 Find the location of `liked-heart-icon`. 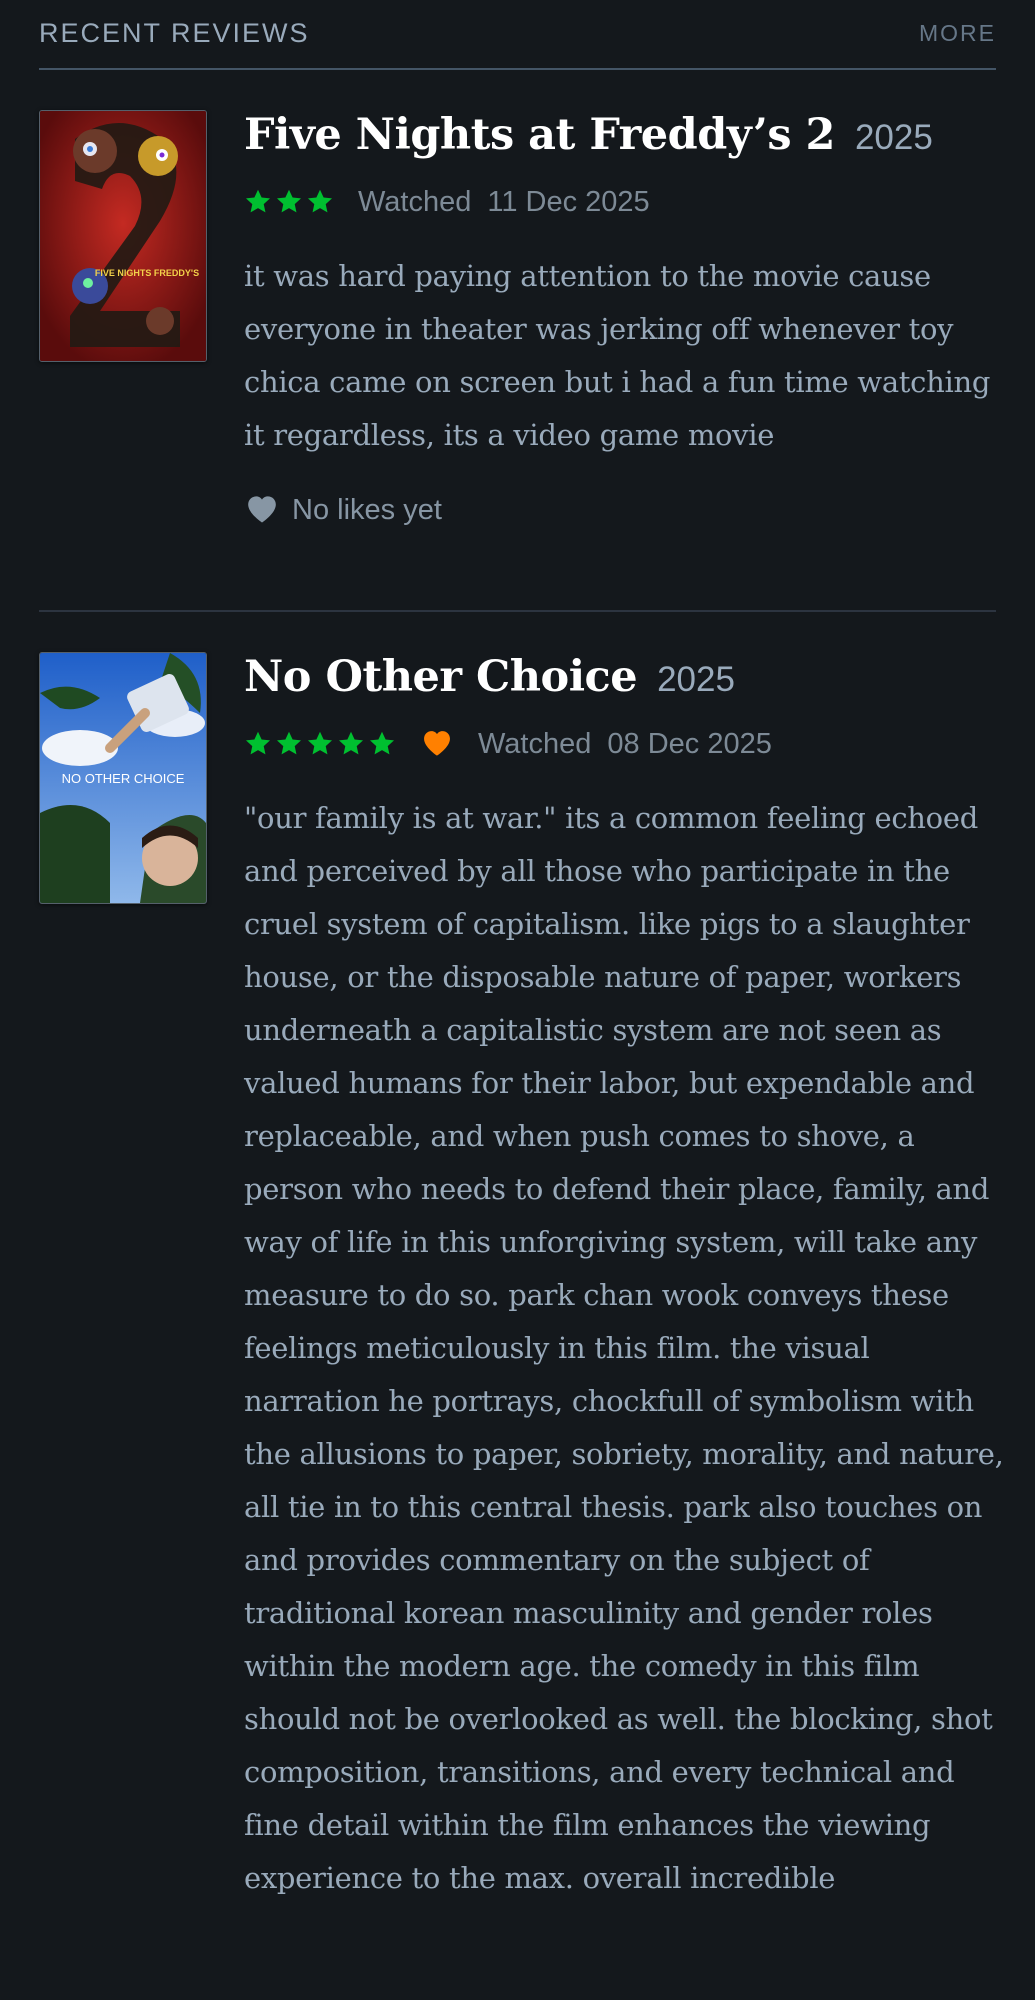

liked-heart-icon is located at coordinates (437, 744).